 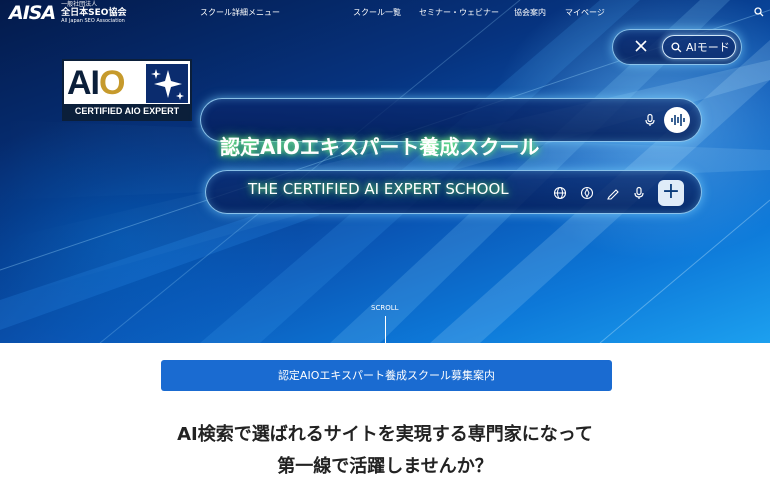 I want to click on badge-aio-ai: AI, so click(x=83, y=83).